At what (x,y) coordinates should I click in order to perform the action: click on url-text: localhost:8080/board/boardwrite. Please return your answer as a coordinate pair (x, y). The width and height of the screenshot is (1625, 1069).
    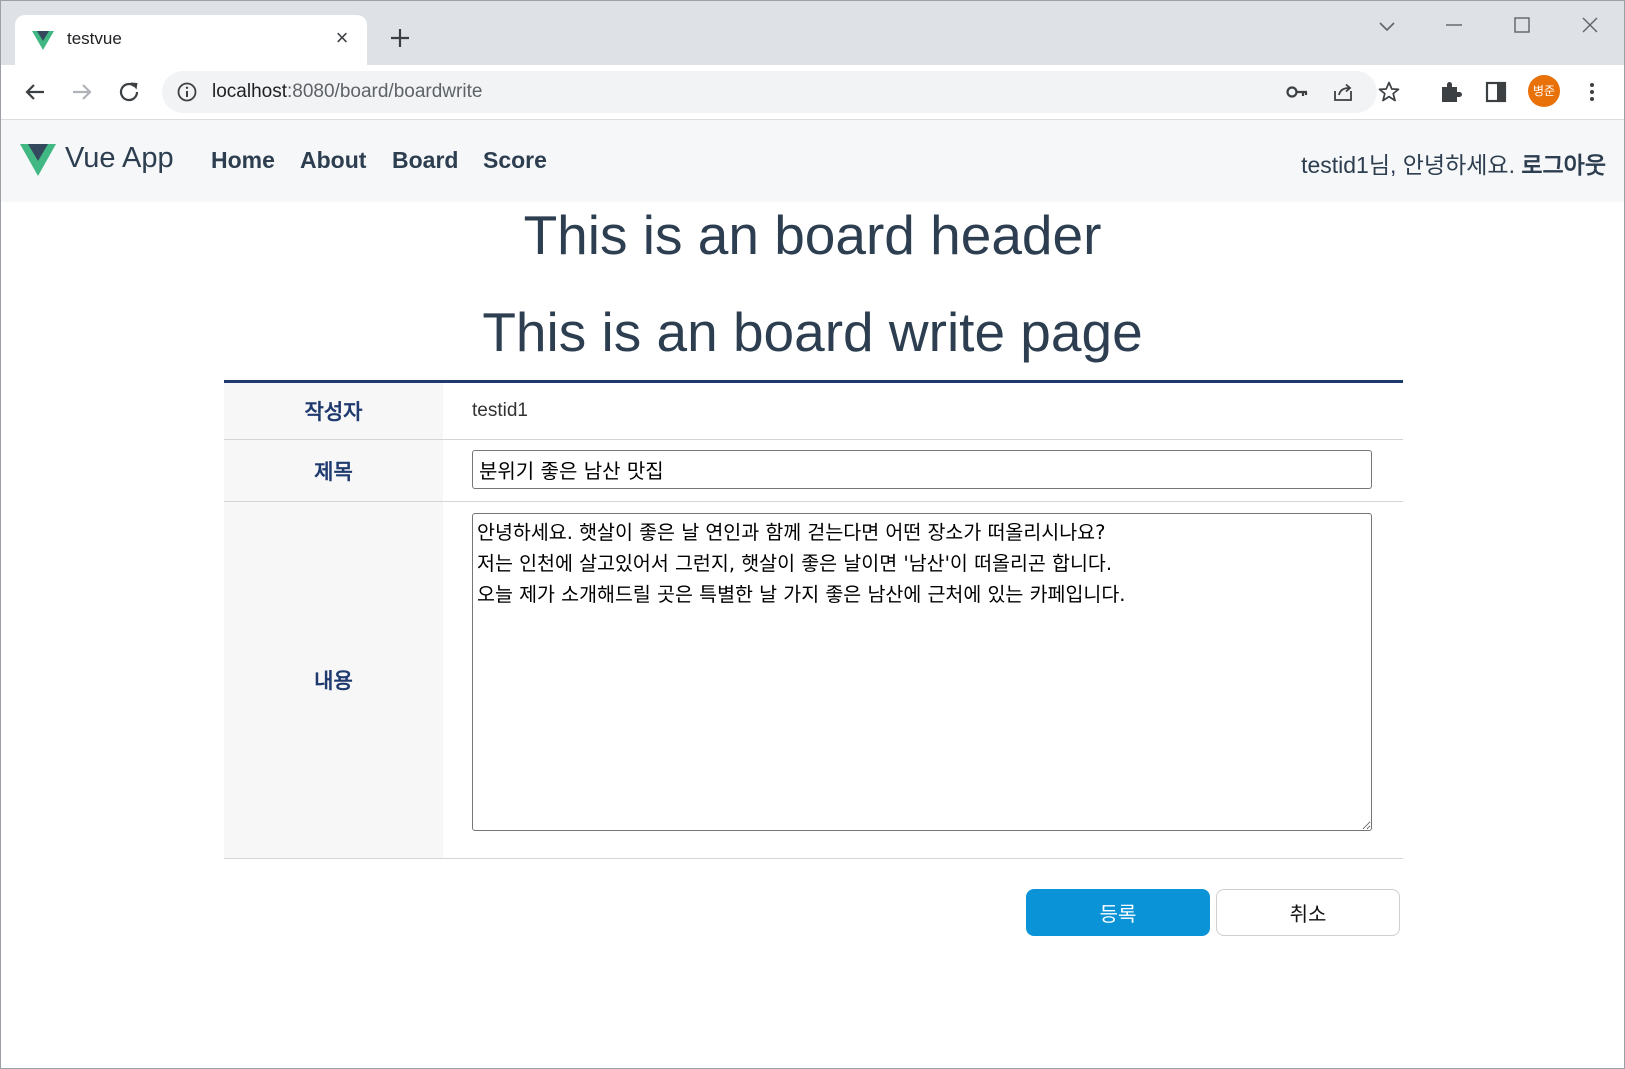
    Looking at the image, I should click on (347, 92).